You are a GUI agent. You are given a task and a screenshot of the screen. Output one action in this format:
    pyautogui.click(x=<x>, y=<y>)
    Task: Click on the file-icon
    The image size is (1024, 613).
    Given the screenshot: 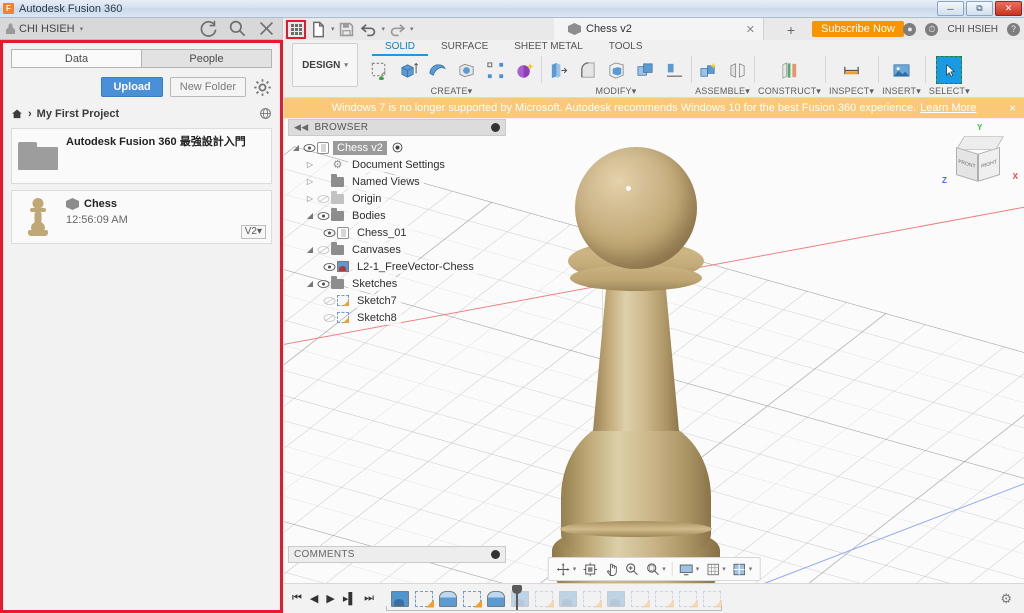 What is the action you would take?
    pyautogui.click(x=318, y=29)
    